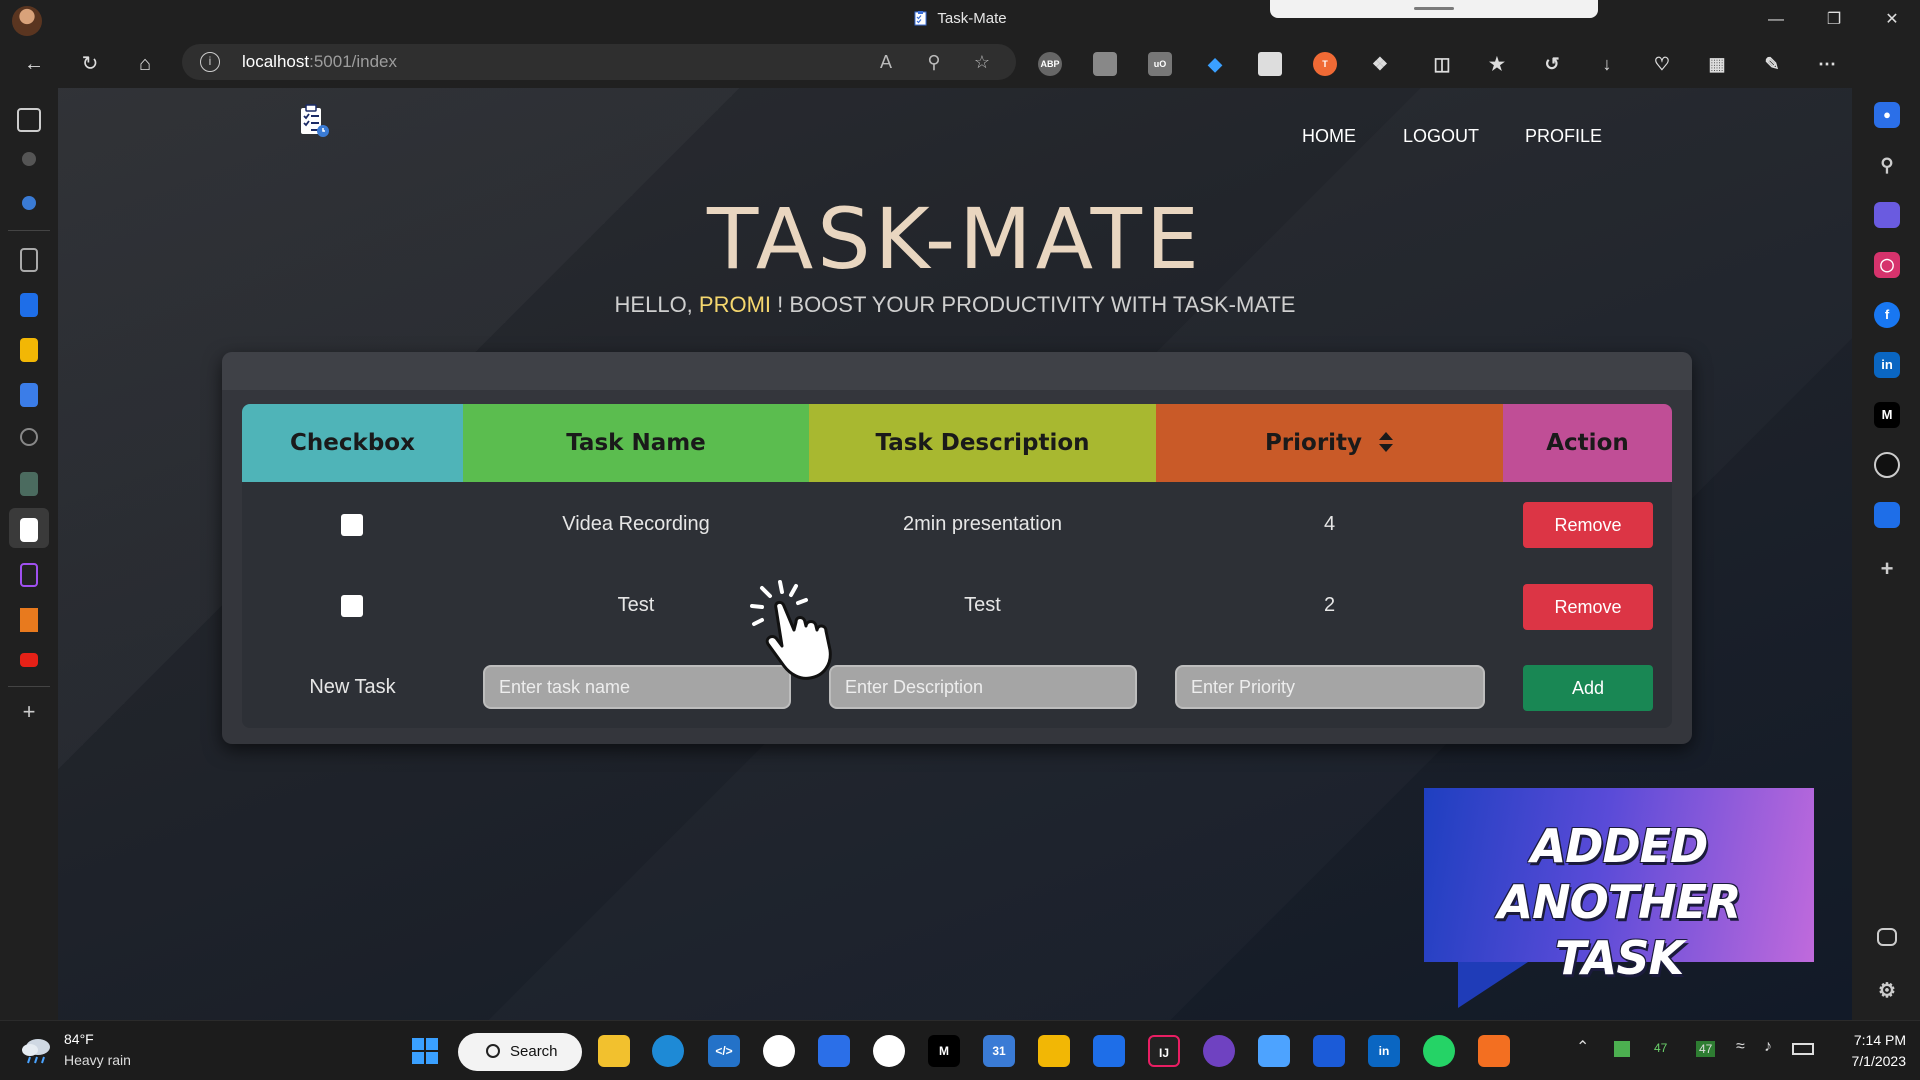 This screenshot has height=1080, width=1920. What do you see at coordinates (1164, 1051) in the screenshot?
I see `intellij-icon: IJ` at bounding box center [1164, 1051].